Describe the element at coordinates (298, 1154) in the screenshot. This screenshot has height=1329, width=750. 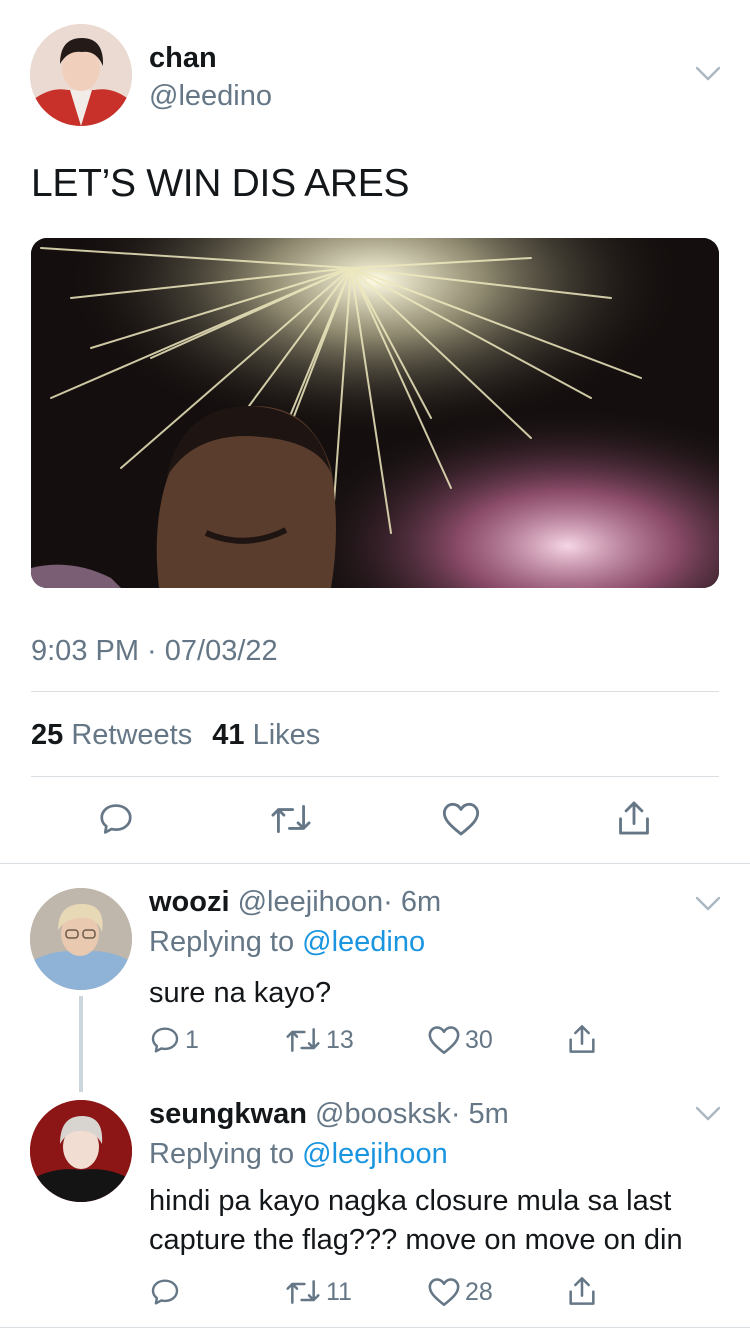
I see `replying-to: Replying to @leejihoon` at that location.